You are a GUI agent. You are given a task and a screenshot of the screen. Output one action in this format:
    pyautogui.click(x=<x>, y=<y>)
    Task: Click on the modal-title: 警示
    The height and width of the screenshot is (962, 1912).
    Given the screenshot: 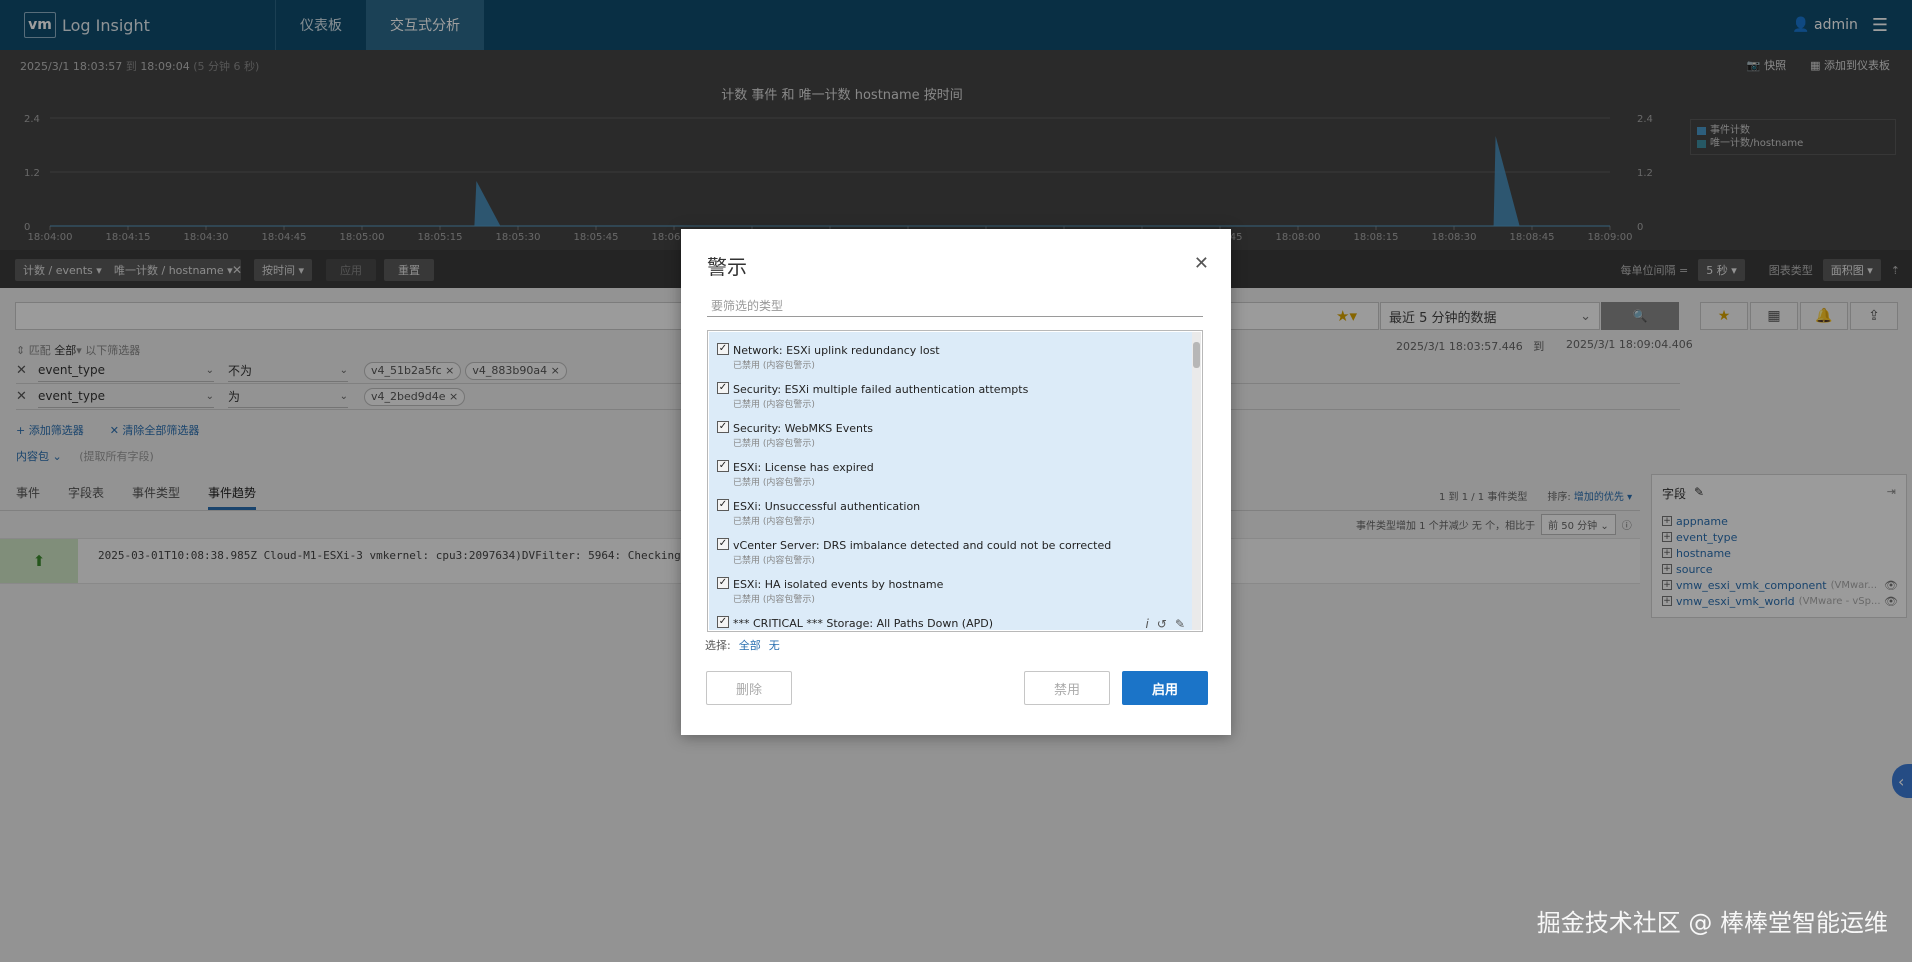 What is the action you would take?
    pyautogui.click(x=727, y=267)
    